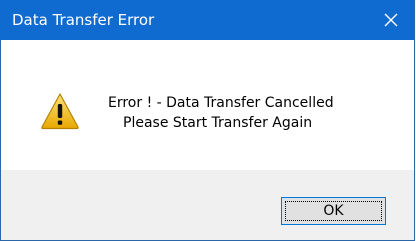 This screenshot has width=416, height=241. What do you see at coordinates (221, 103) in the screenshot?
I see `message-line-1: Error ! - Data Transfer Cancelled` at bounding box center [221, 103].